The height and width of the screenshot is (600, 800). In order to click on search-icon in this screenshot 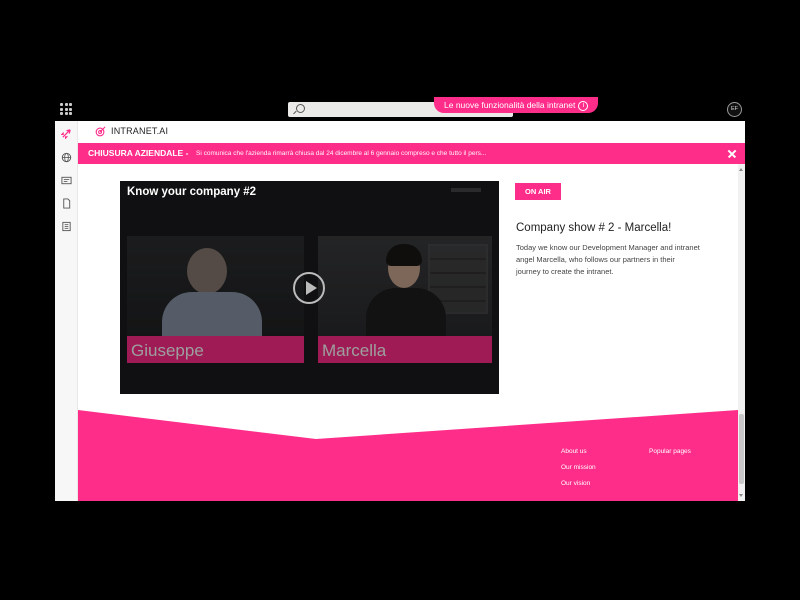, I will do `click(300, 108)`.